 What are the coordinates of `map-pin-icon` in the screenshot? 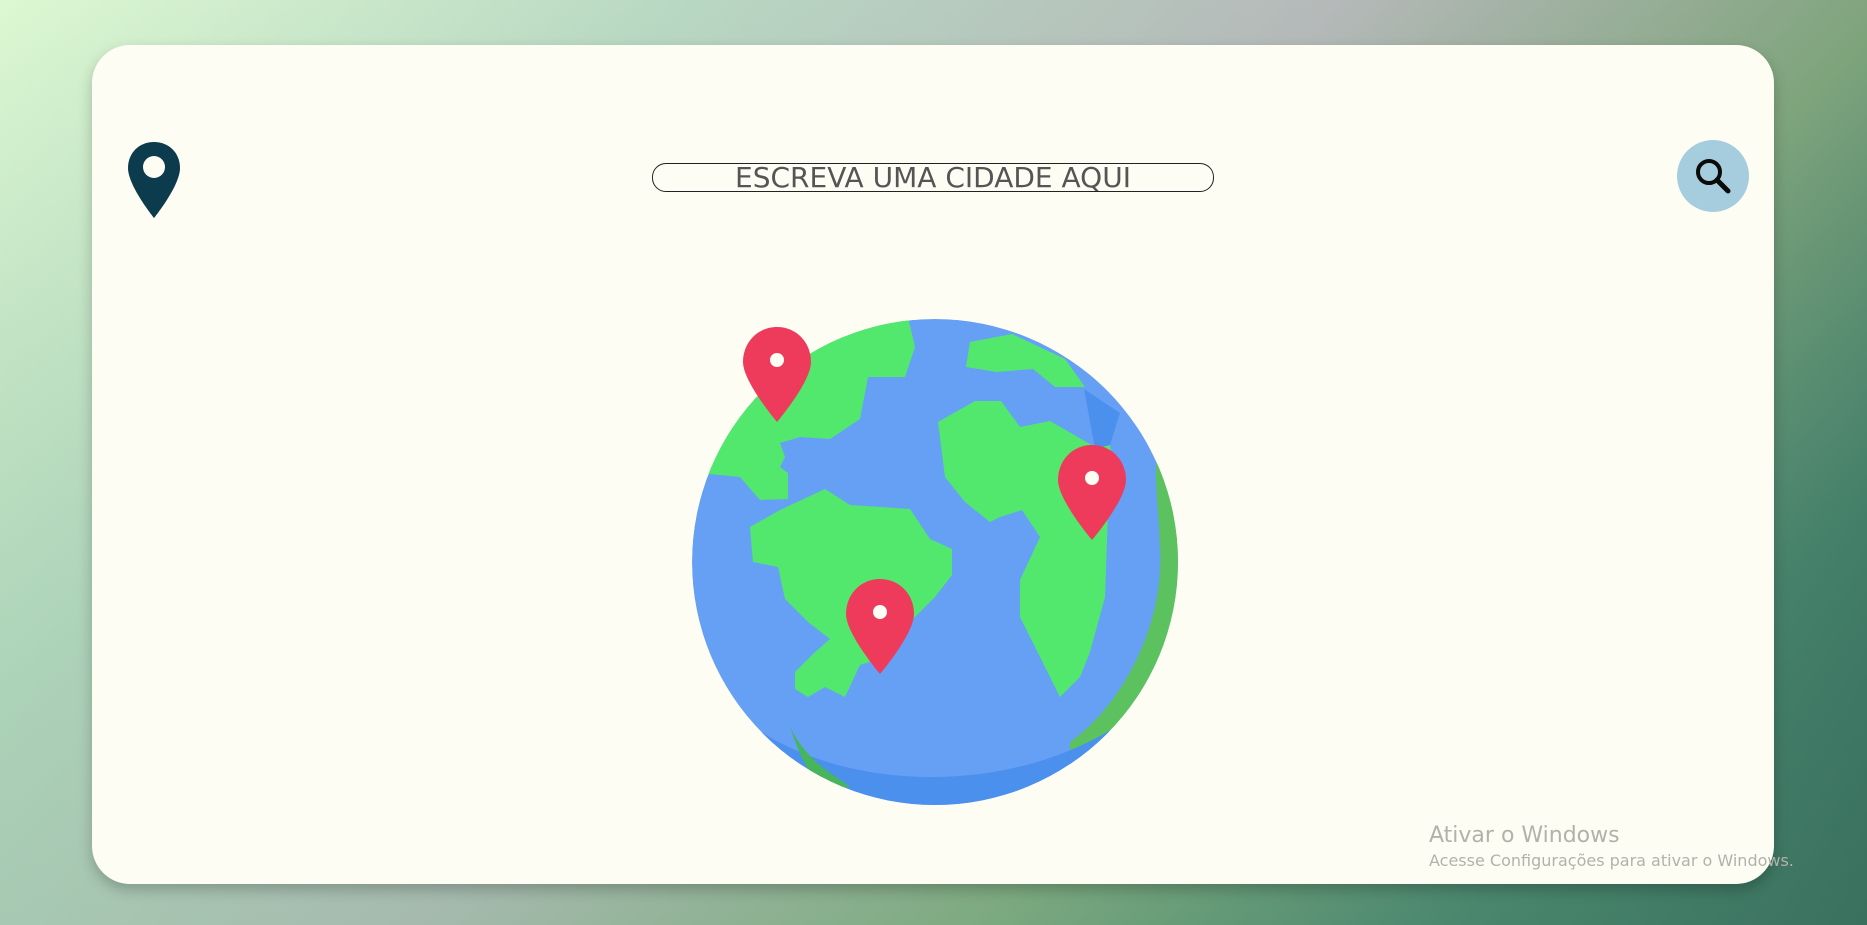 It's located at (154, 180).